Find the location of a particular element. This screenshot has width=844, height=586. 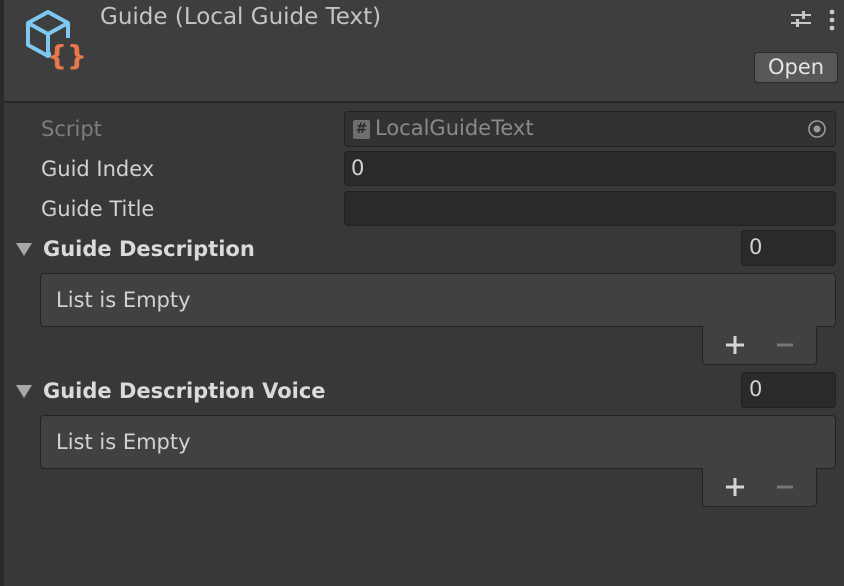

script-label: Script is located at coordinates (71, 129).